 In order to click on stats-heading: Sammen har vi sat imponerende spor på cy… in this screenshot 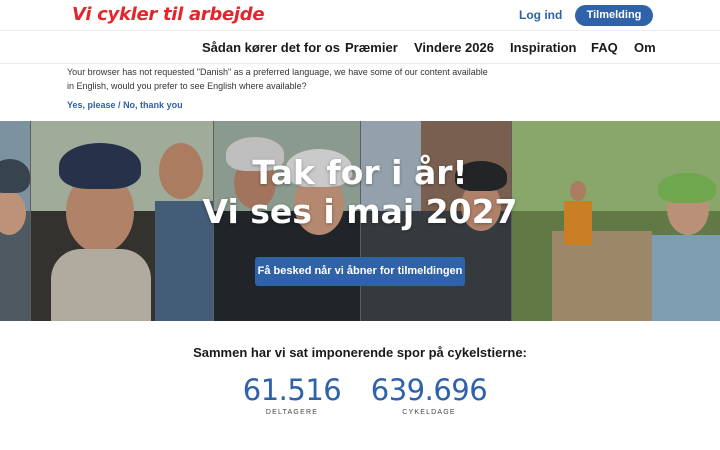, I will do `click(360, 352)`.